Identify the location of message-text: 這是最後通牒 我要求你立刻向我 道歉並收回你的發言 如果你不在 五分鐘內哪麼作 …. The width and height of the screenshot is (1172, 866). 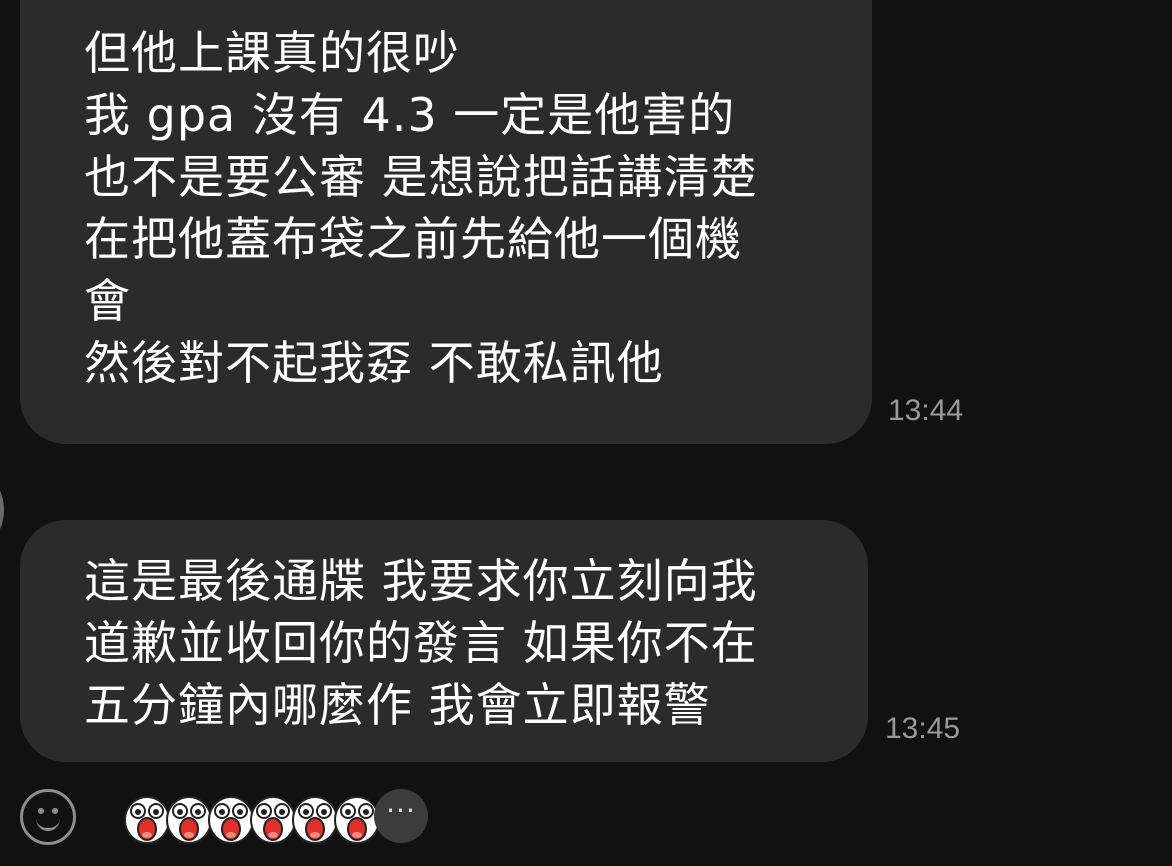
(421, 643).